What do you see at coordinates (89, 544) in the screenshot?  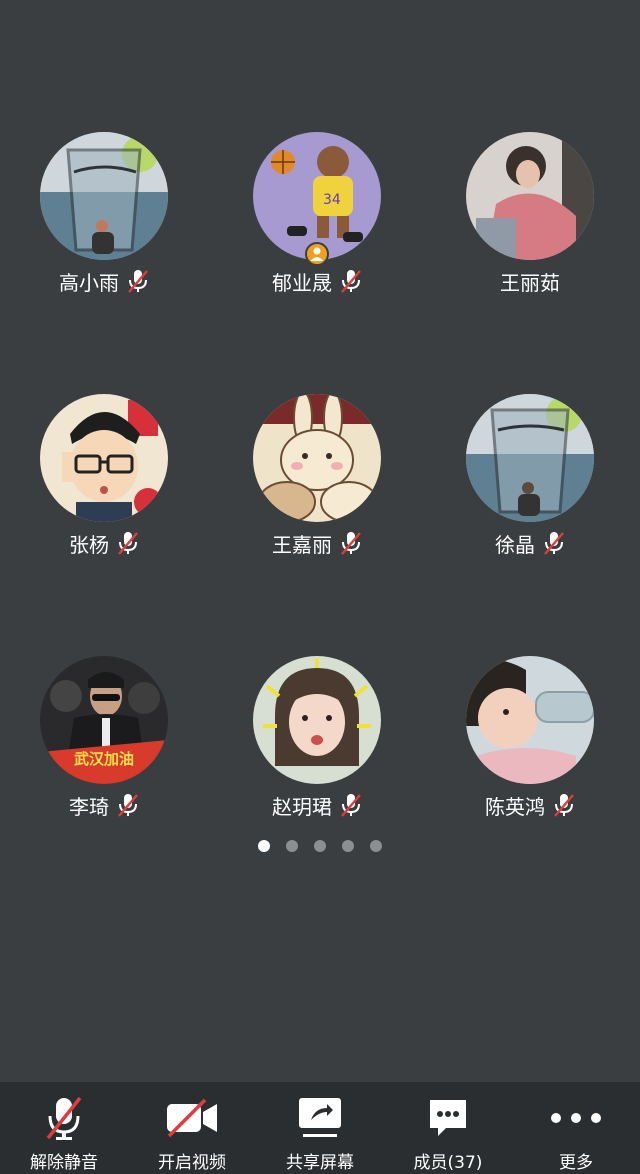 I see `participant-name: 张杨` at bounding box center [89, 544].